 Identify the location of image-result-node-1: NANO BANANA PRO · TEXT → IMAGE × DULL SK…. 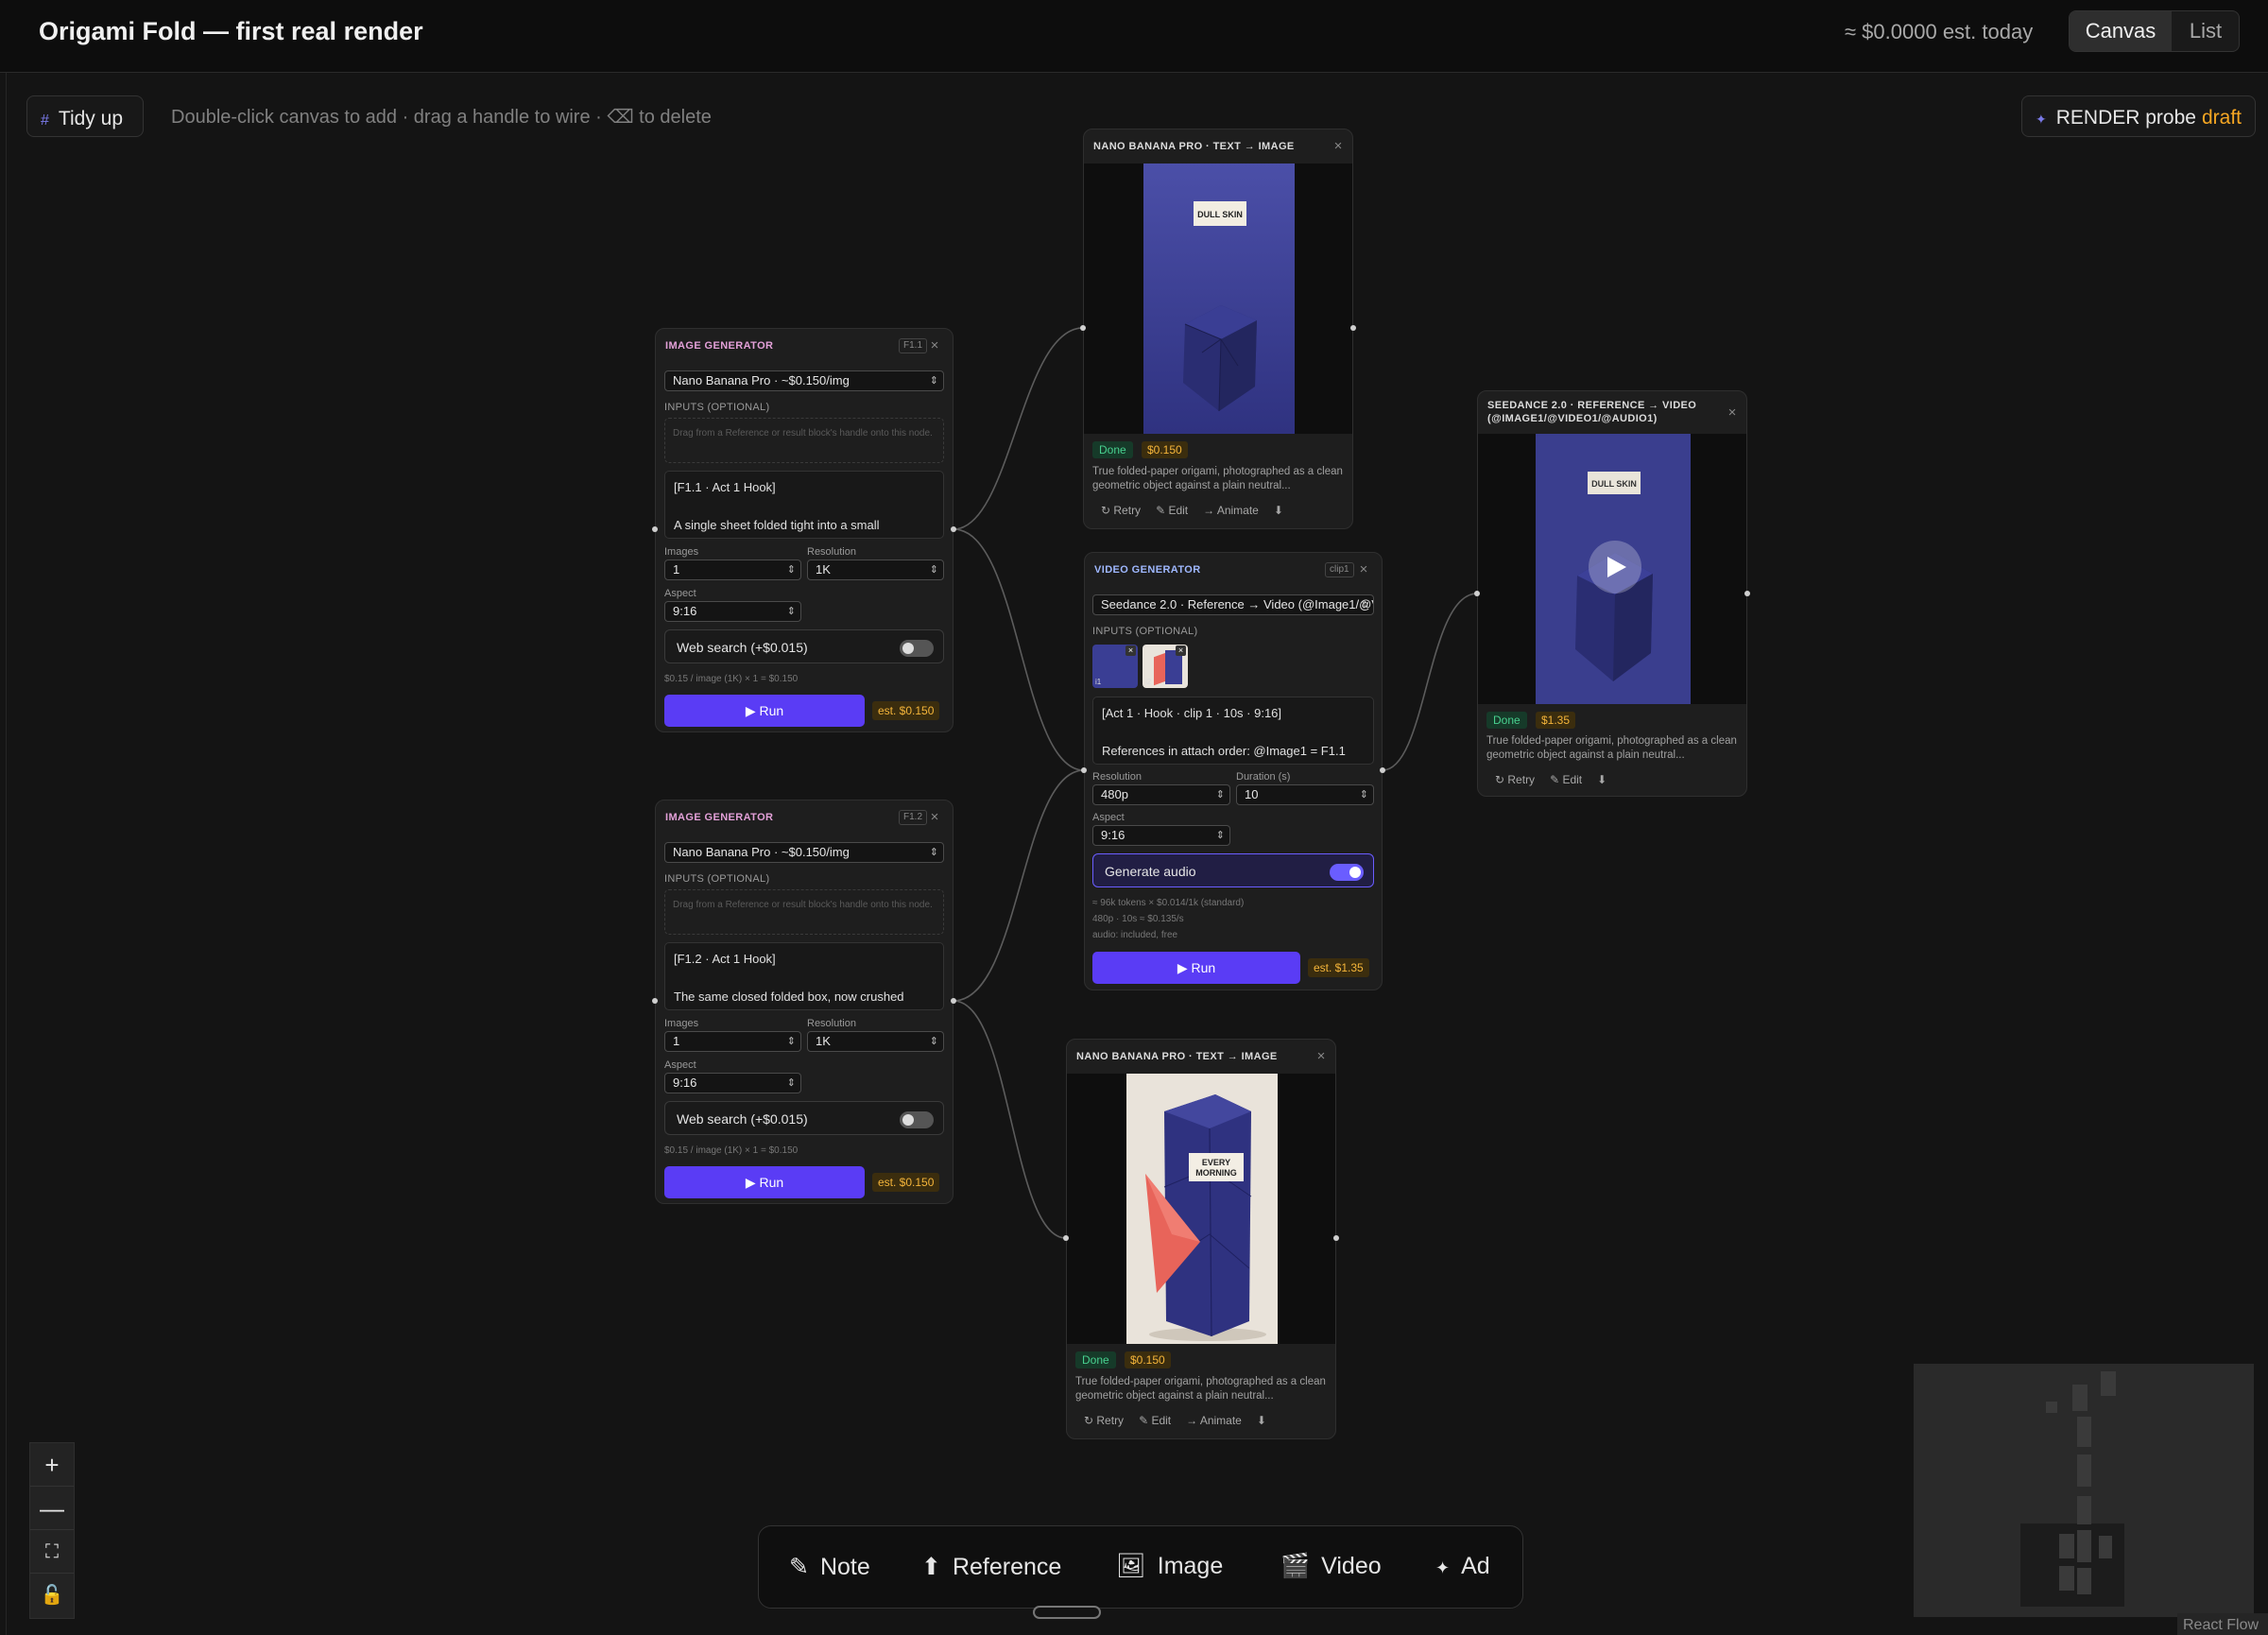
(1218, 329).